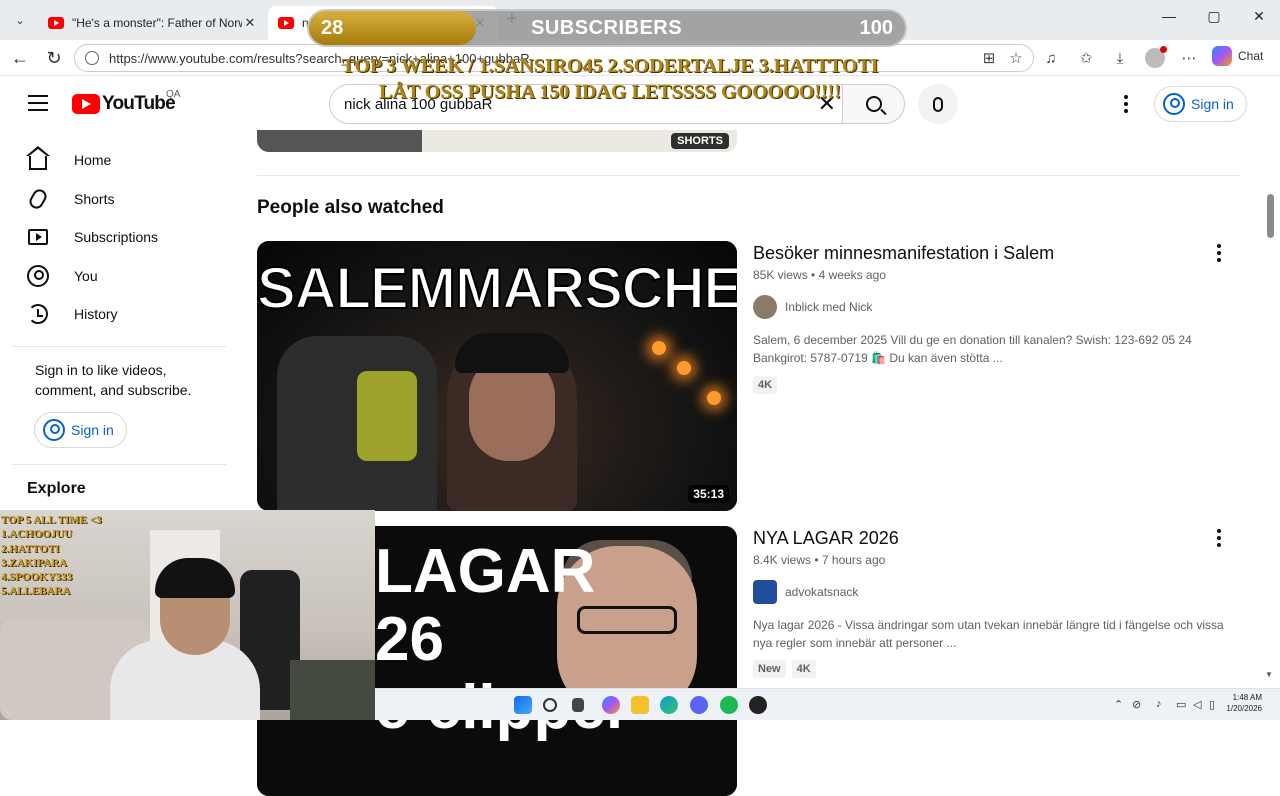 The width and height of the screenshot is (1280, 796). I want to click on voice-search-button, so click(938, 104).